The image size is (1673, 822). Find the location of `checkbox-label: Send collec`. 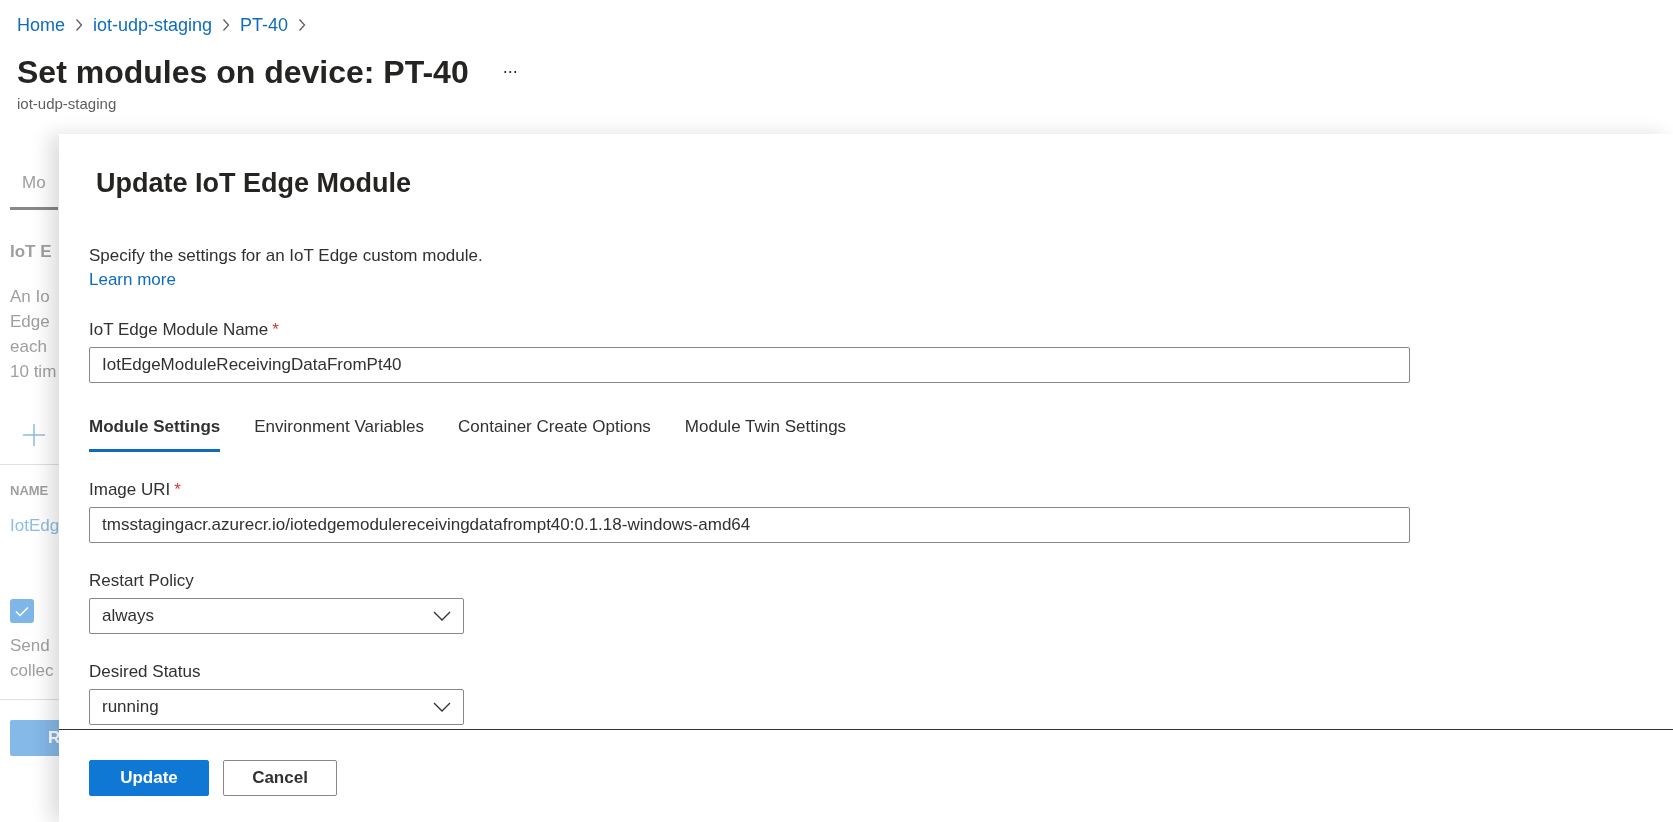

checkbox-label: Send collec is located at coordinates (32, 658).